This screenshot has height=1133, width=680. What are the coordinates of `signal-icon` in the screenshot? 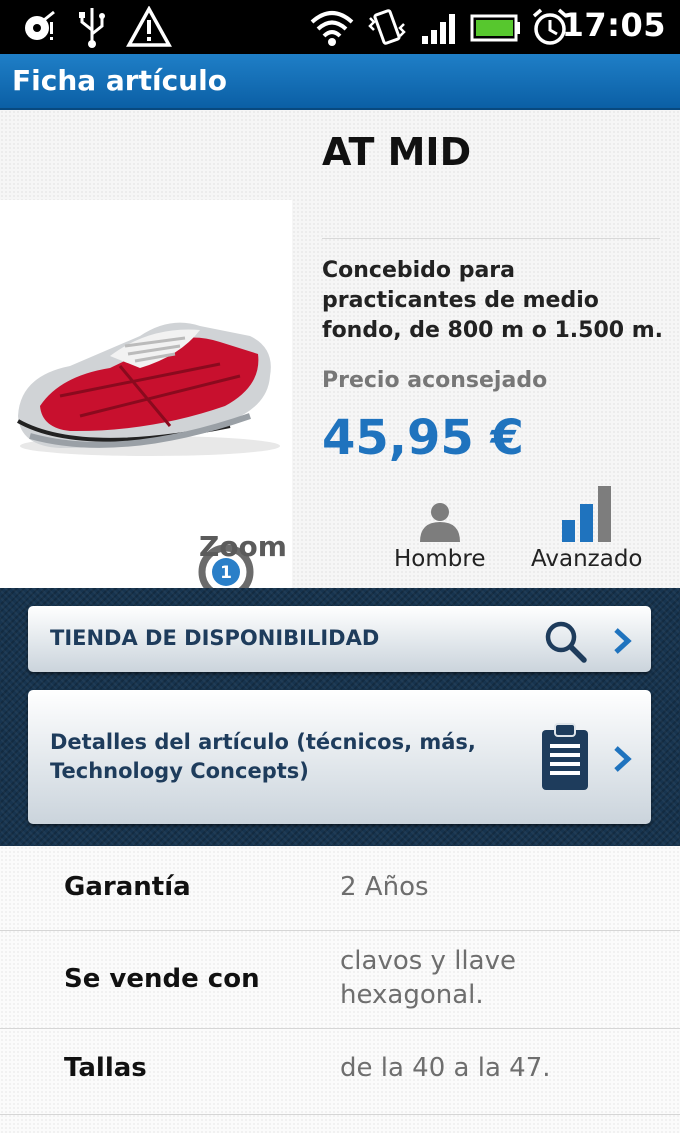 It's located at (438, 29).